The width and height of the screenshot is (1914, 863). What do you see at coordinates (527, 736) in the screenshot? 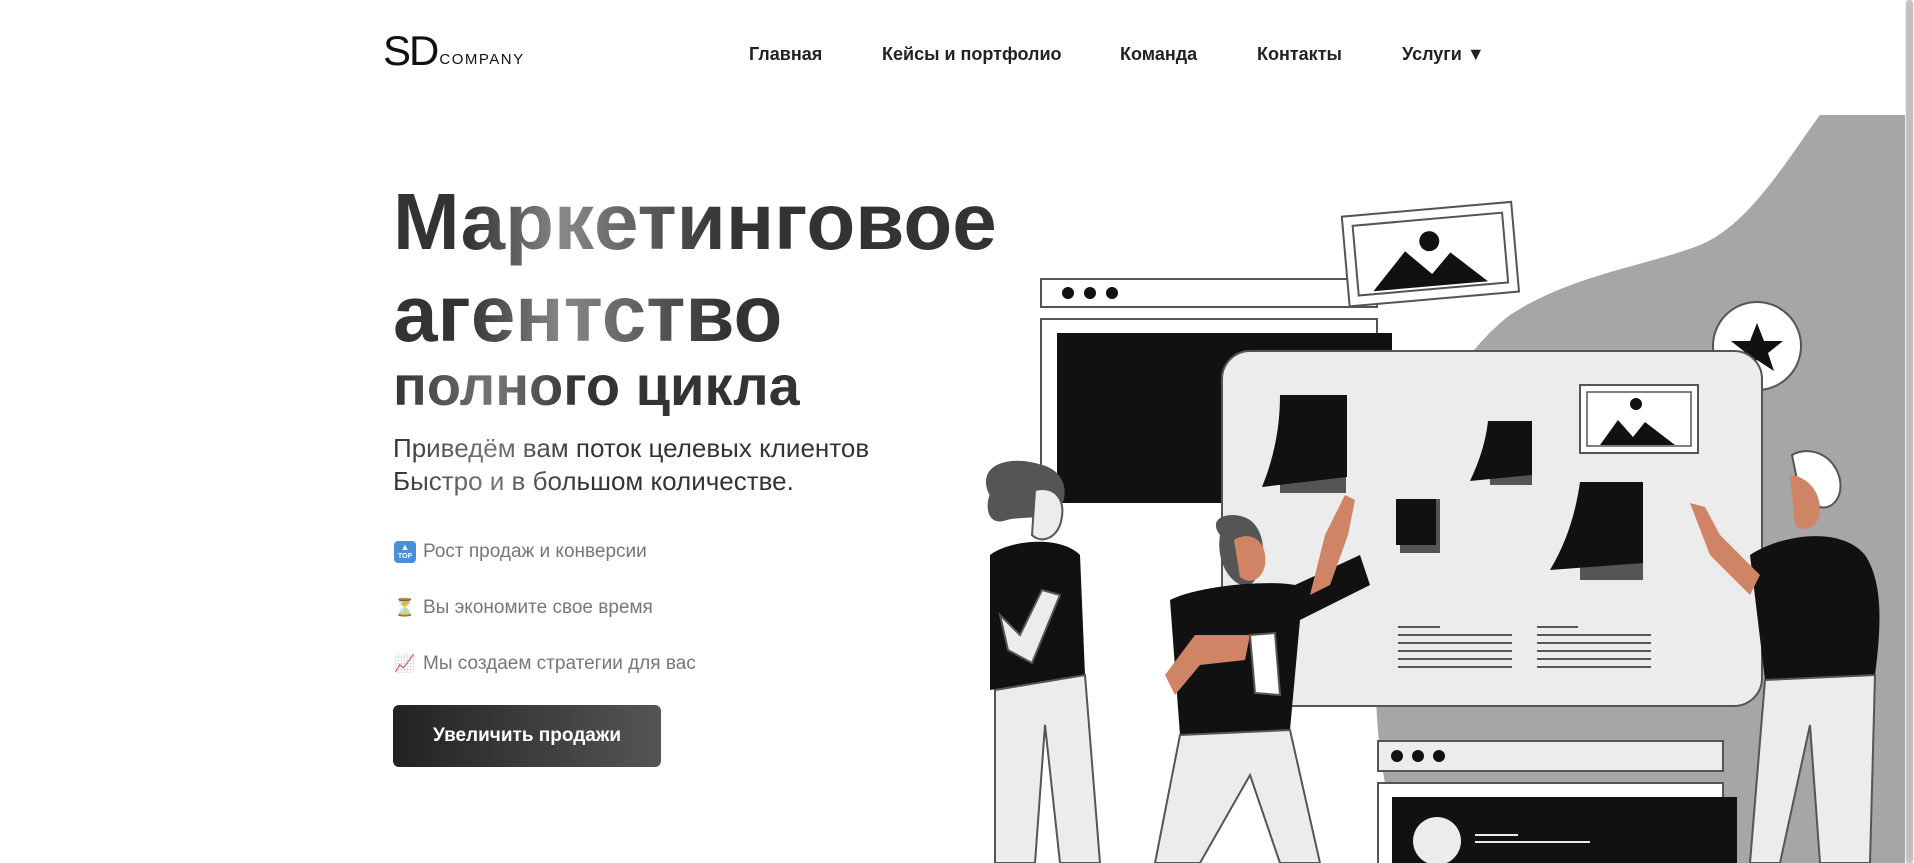
I see `increase-sales-button: Увеличить продажи` at bounding box center [527, 736].